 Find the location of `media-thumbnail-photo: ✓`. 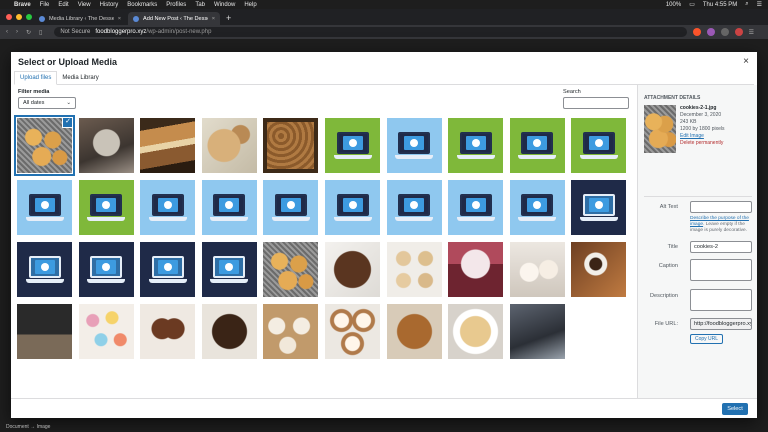

media-thumbnail-photo: ✓ is located at coordinates (44, 145).